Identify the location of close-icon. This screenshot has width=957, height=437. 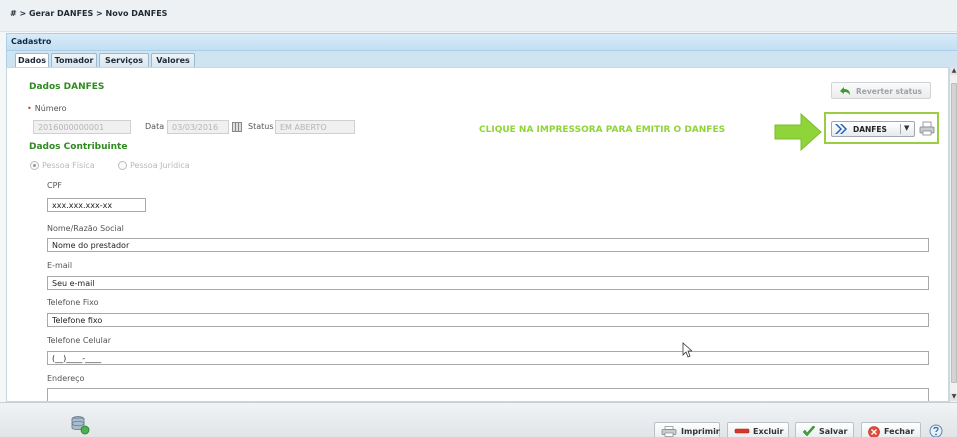
(874, 431).